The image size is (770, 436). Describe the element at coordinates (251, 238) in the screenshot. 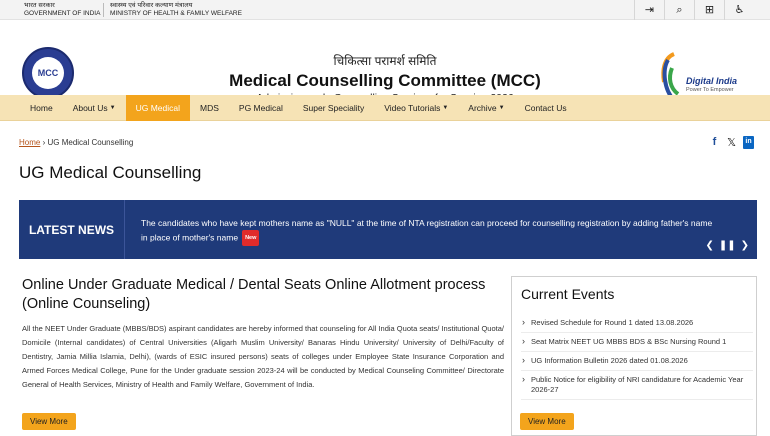

I see `new-badge: New` at that location.